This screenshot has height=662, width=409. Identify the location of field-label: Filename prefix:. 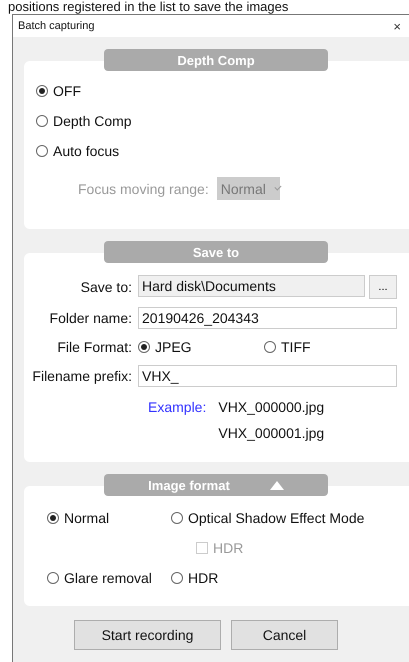
(81, 376).